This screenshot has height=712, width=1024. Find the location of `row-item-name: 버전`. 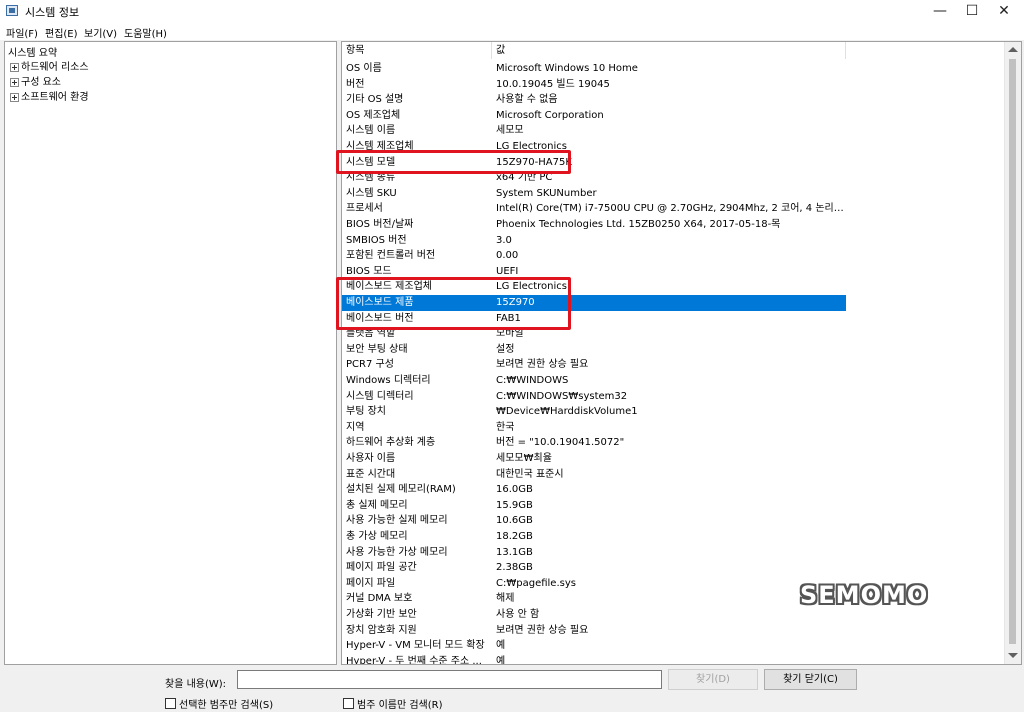

row-item-name: 버전 is located at coordinates (355, 84).